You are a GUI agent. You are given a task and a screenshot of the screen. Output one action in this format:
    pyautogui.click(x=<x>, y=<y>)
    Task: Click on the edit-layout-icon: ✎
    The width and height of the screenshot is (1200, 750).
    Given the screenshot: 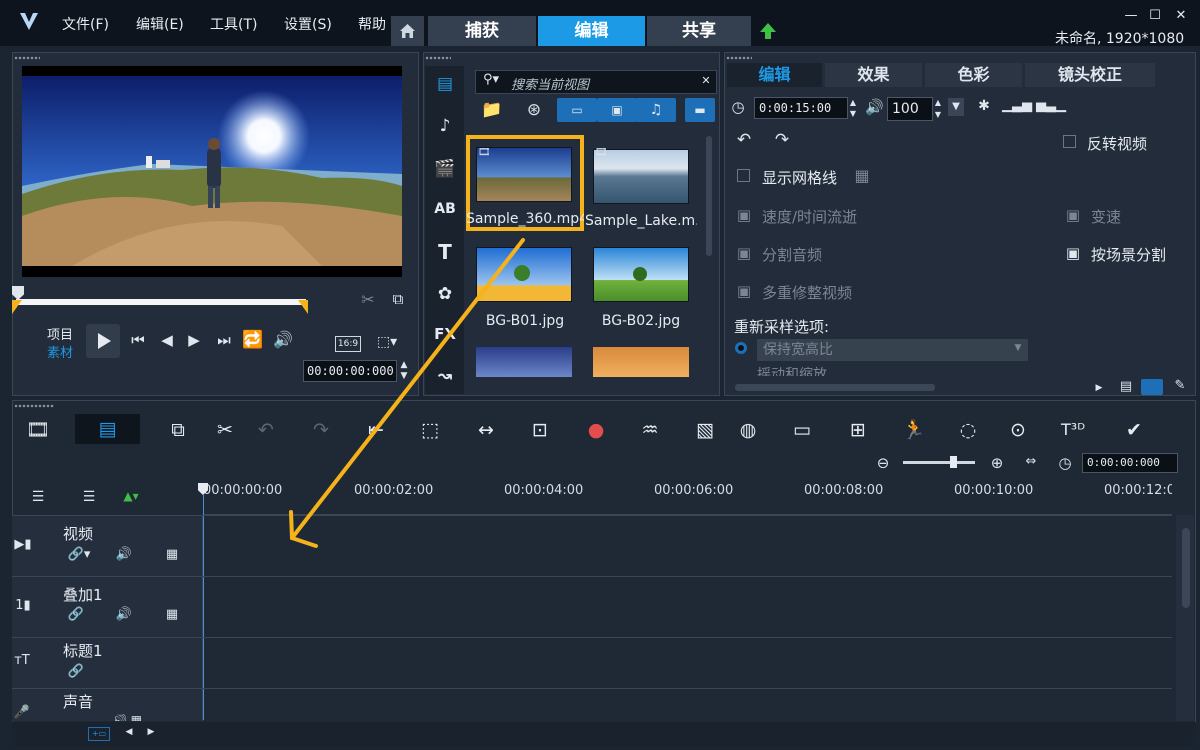 What is the action you would take?
    pyautogui.click(x=1180, y=385)
    